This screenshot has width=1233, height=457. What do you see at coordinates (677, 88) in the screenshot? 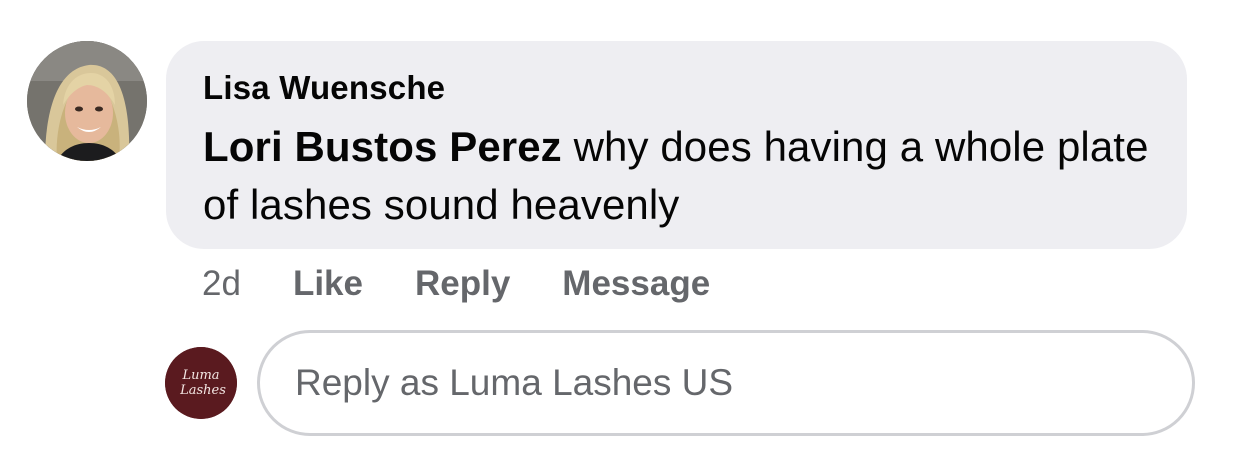
I see `comment-author-name: Lisa Wuensche` at bounding box center [677, 88].